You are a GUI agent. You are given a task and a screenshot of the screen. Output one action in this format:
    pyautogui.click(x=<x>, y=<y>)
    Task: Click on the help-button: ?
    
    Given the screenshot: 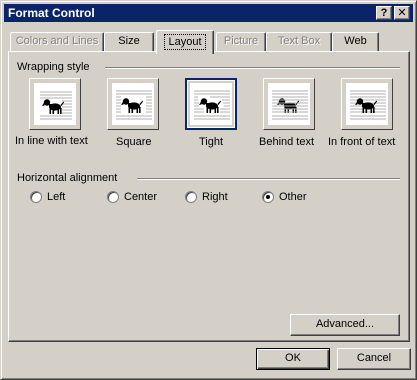 What is the action you would take?
    pyautogui.click(x=384, y=13)
    